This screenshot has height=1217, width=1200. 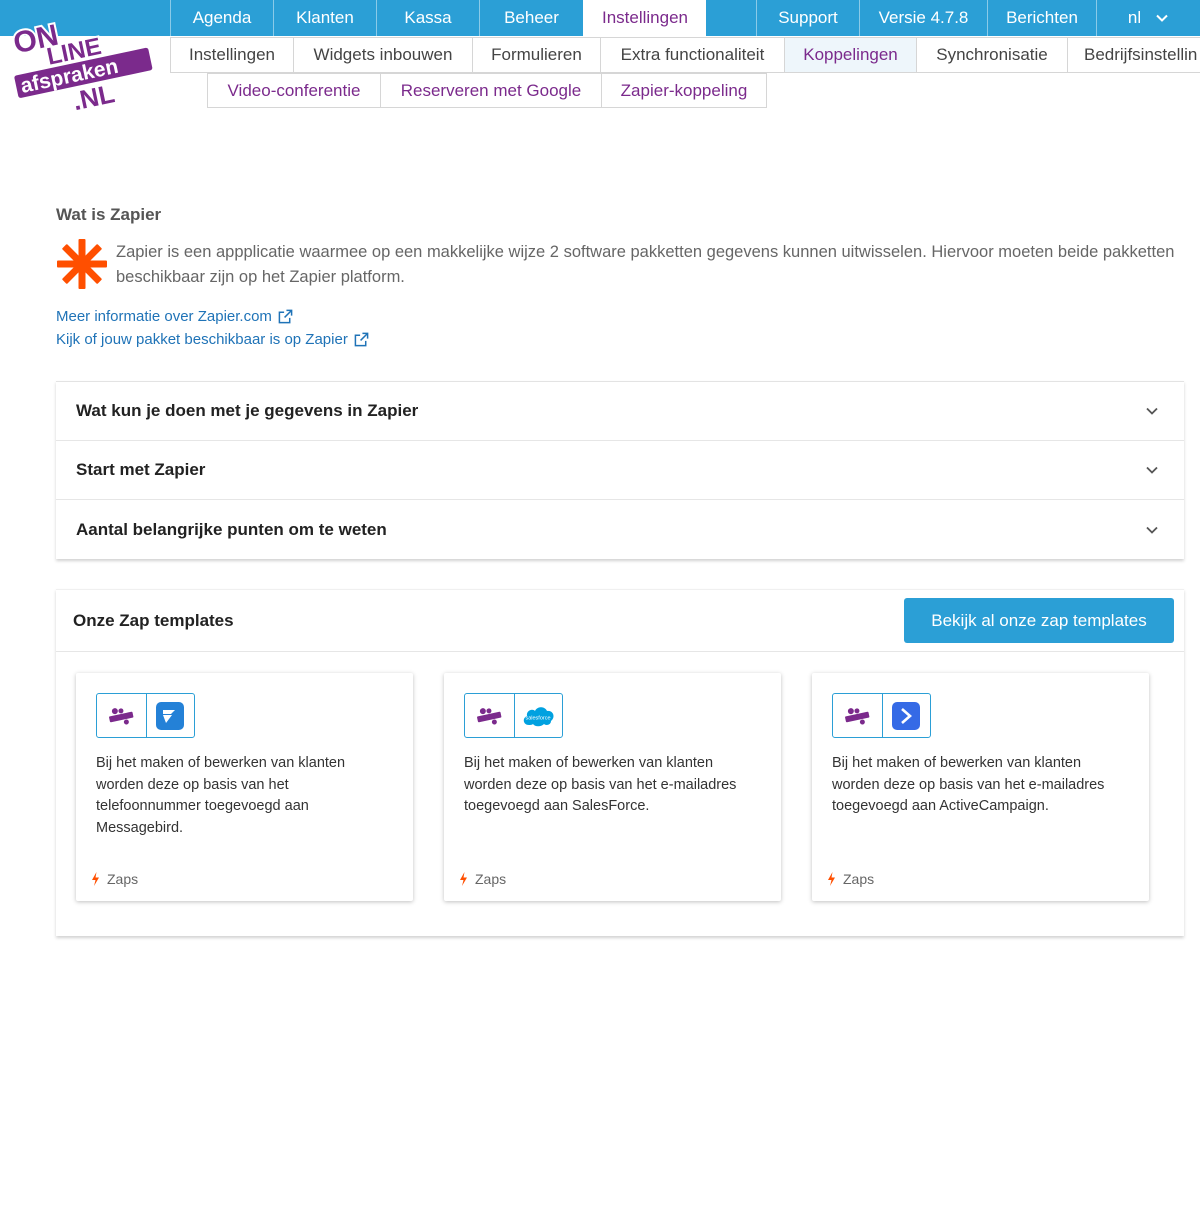 I want to click on nav-support: Support, so click(x=807, y=18).